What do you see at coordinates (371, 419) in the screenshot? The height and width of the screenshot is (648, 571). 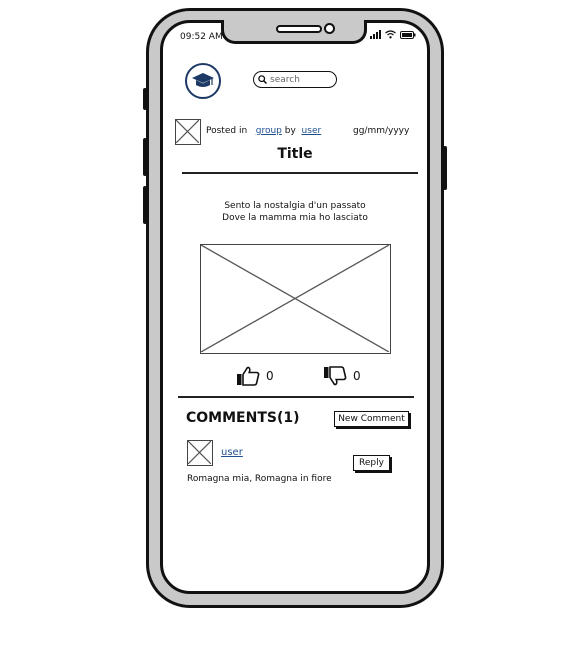 I see `new-comment-button: New Comment` at bounding box center [371, 419].